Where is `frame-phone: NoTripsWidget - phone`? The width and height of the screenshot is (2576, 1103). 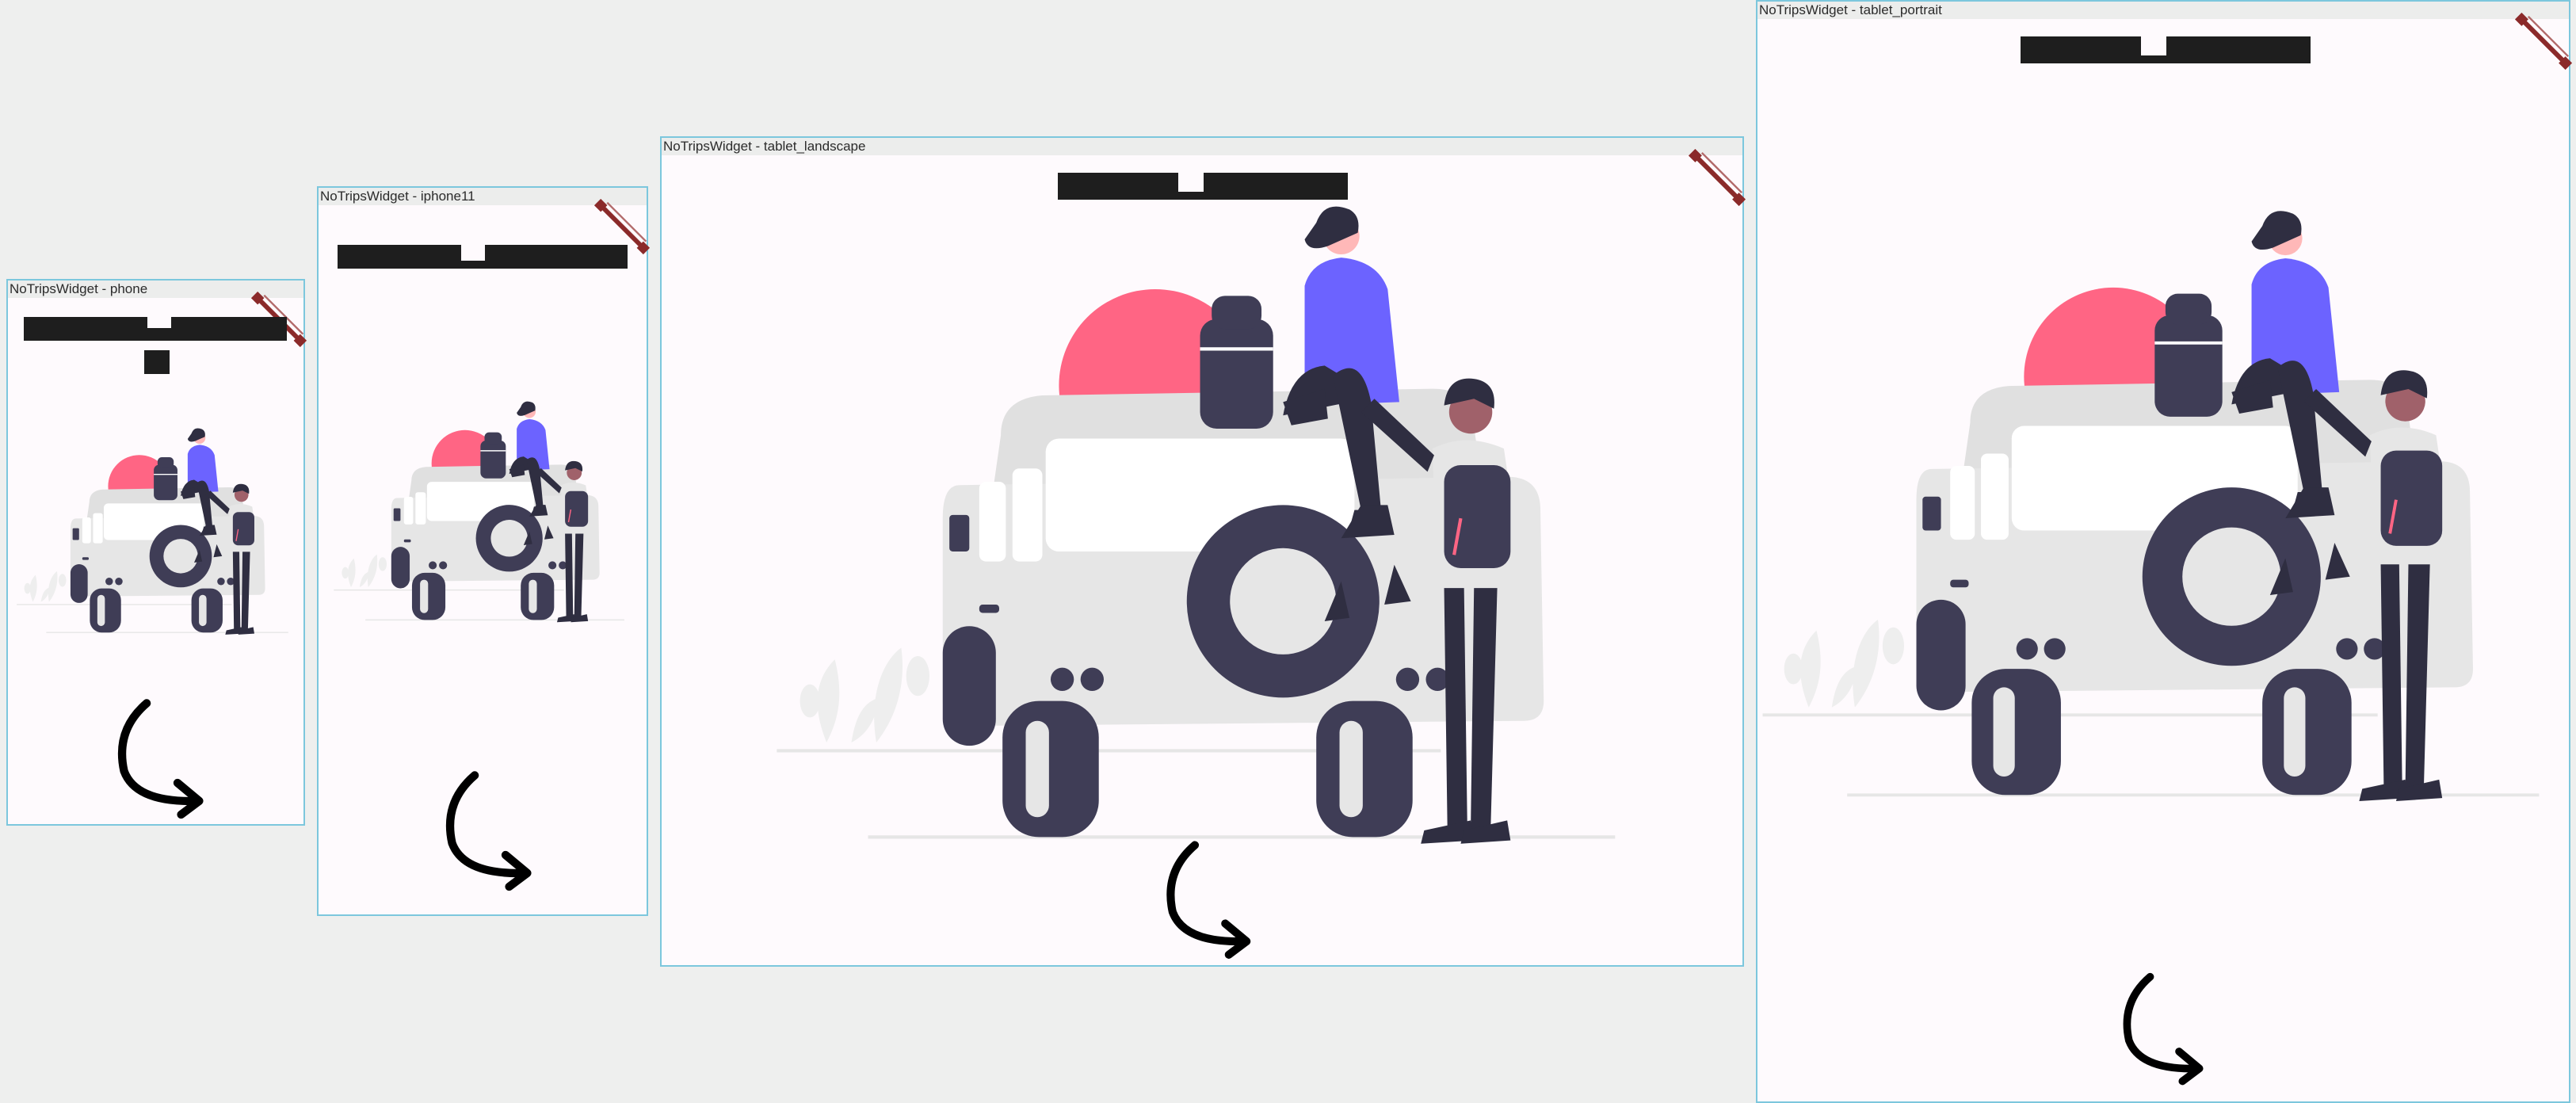
frame-phone: NoTripsWidget - phone is located at coordinates (155, 552).